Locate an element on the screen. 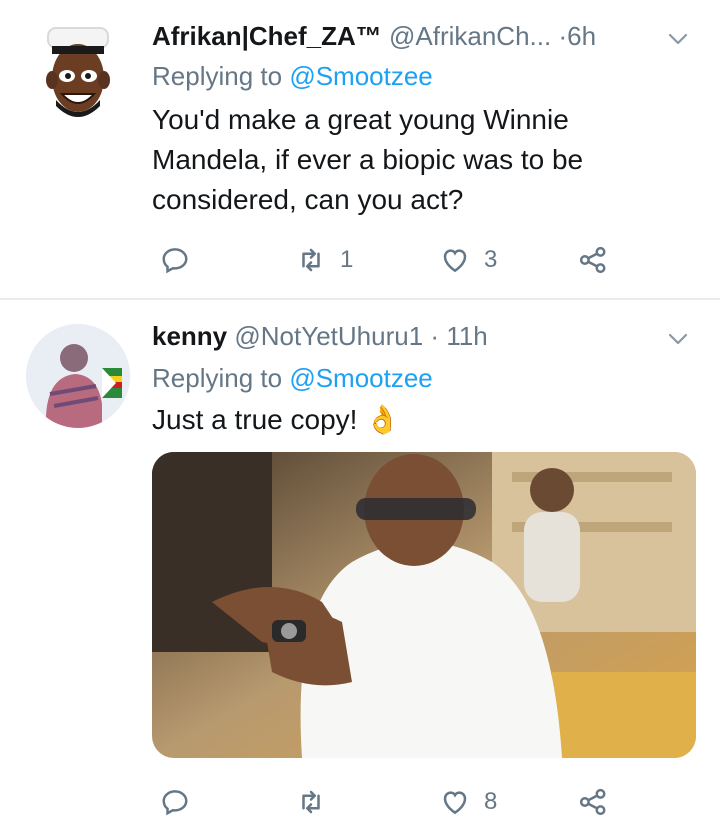 This screenshot has width=720, height=831. tweet-header: Afrikan|Chef_ZA™ @AfrikanCh... ·6h is located at coordinates (421, 36).